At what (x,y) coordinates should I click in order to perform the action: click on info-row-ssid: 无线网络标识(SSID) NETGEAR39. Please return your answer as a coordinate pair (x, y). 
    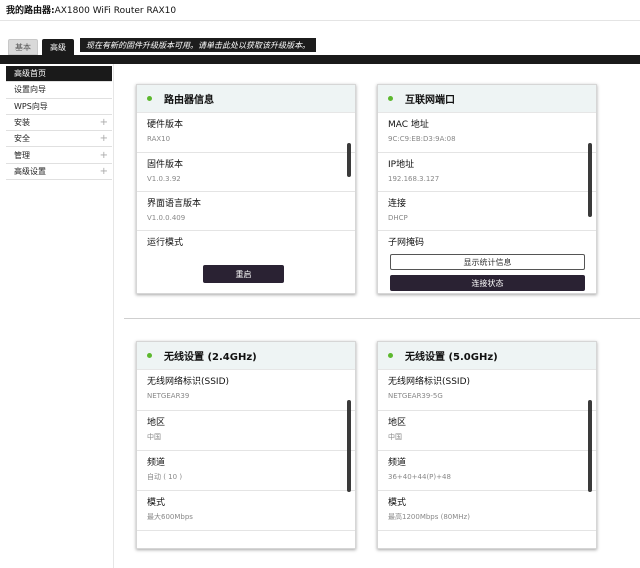
    Looking at the image, I should click on (246, 390).